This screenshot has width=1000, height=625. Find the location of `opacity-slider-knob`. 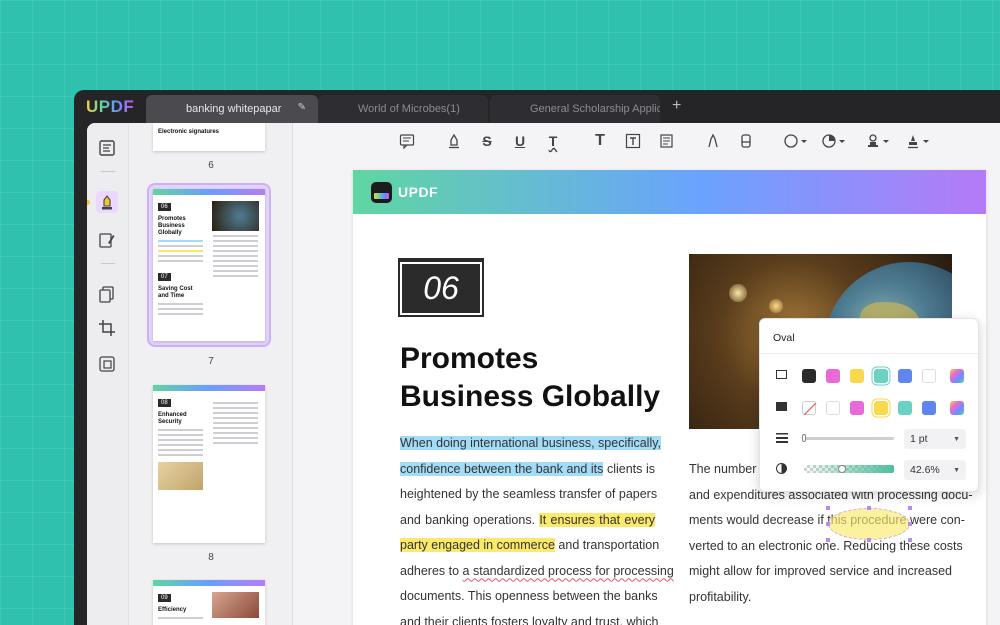

opacity-slider-knob is located at coordinates (842, 469).